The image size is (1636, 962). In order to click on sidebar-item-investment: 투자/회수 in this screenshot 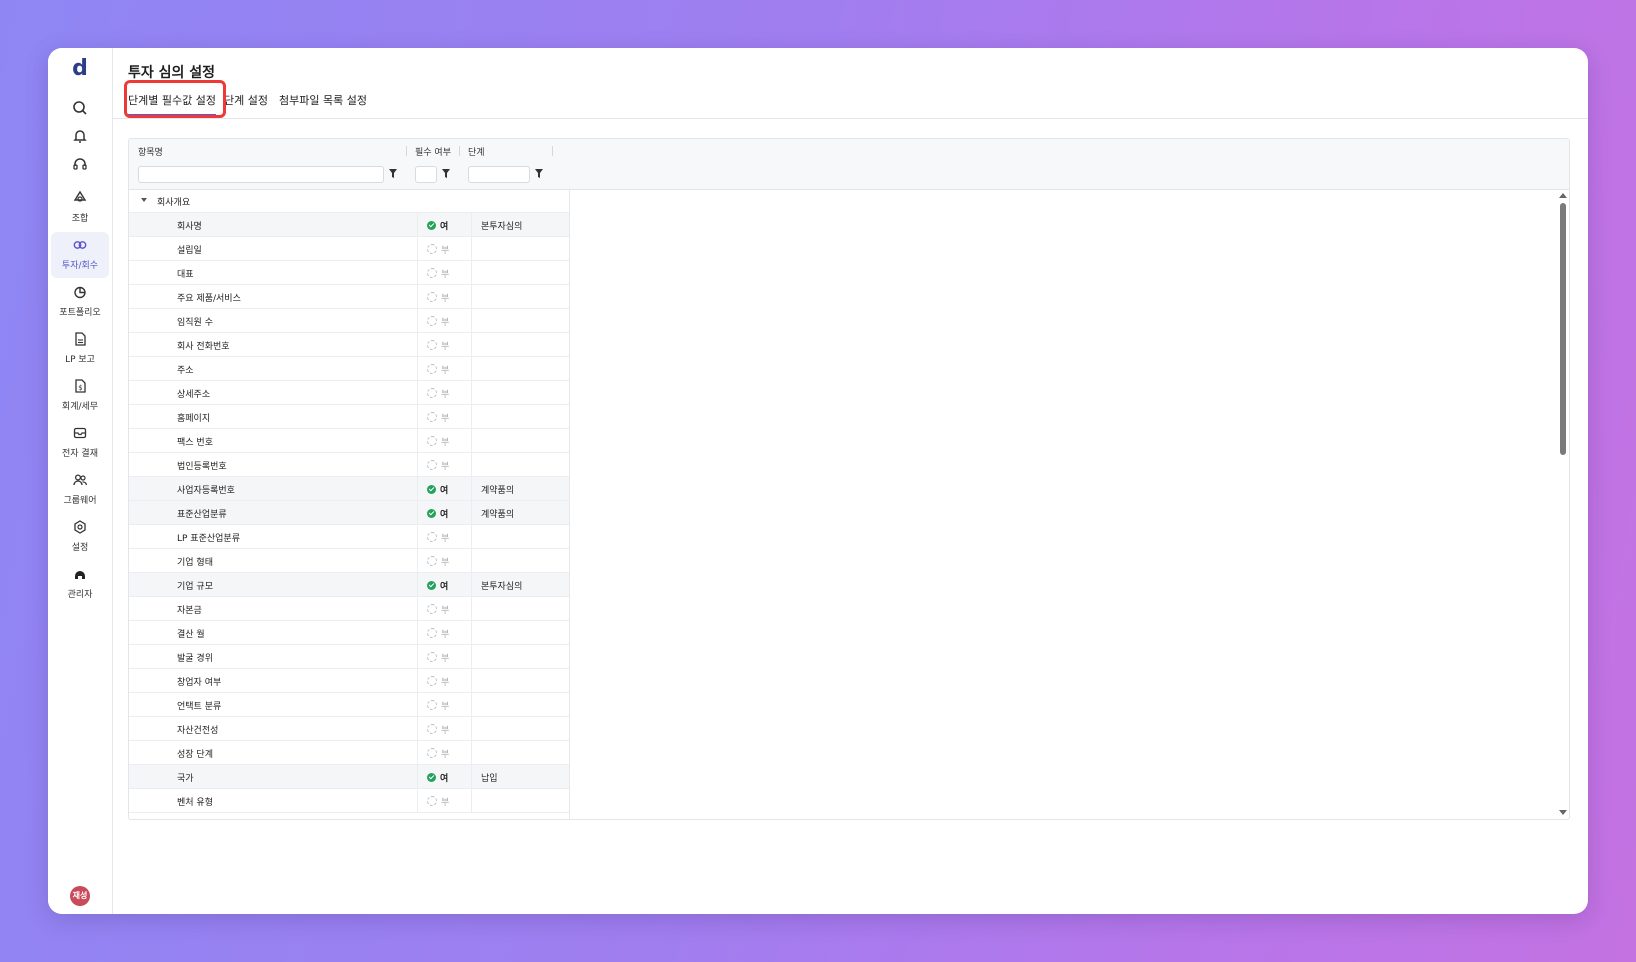, I will do `click(80, 255)`.